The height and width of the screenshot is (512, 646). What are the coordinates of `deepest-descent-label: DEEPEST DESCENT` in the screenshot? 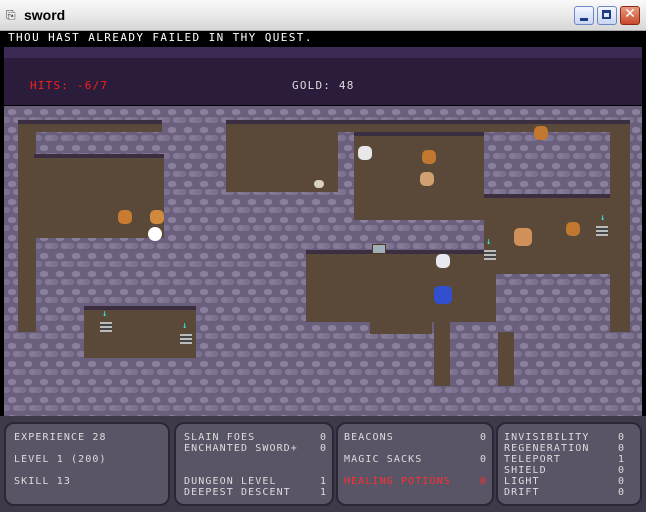 It's located at (237, 492).